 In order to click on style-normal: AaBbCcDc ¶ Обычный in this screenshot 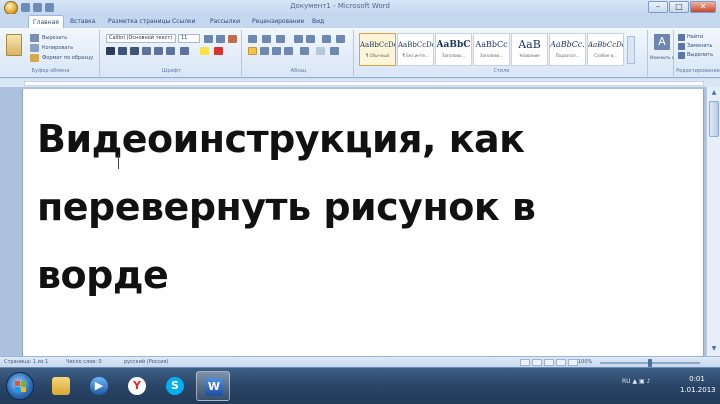, I will do `click(377, 49)`.